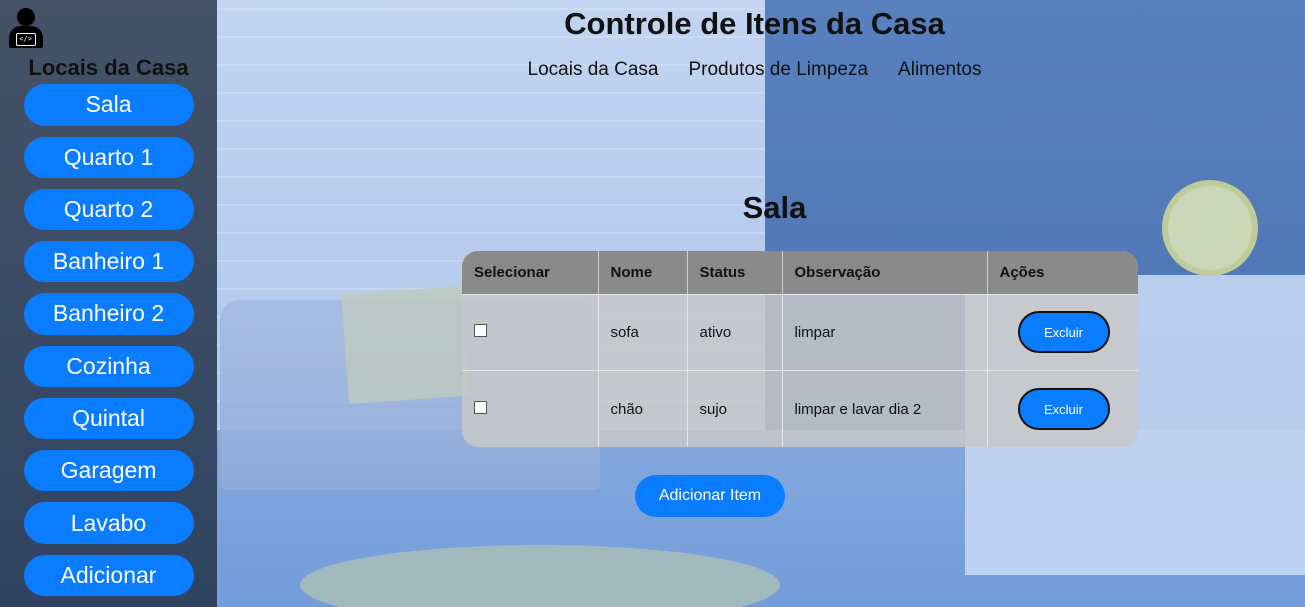 Image resolution: width=1305 pixels, height=607 pixels. I want to click on observacao-cell: limpar e lavar dia 2, so click(885, 408).